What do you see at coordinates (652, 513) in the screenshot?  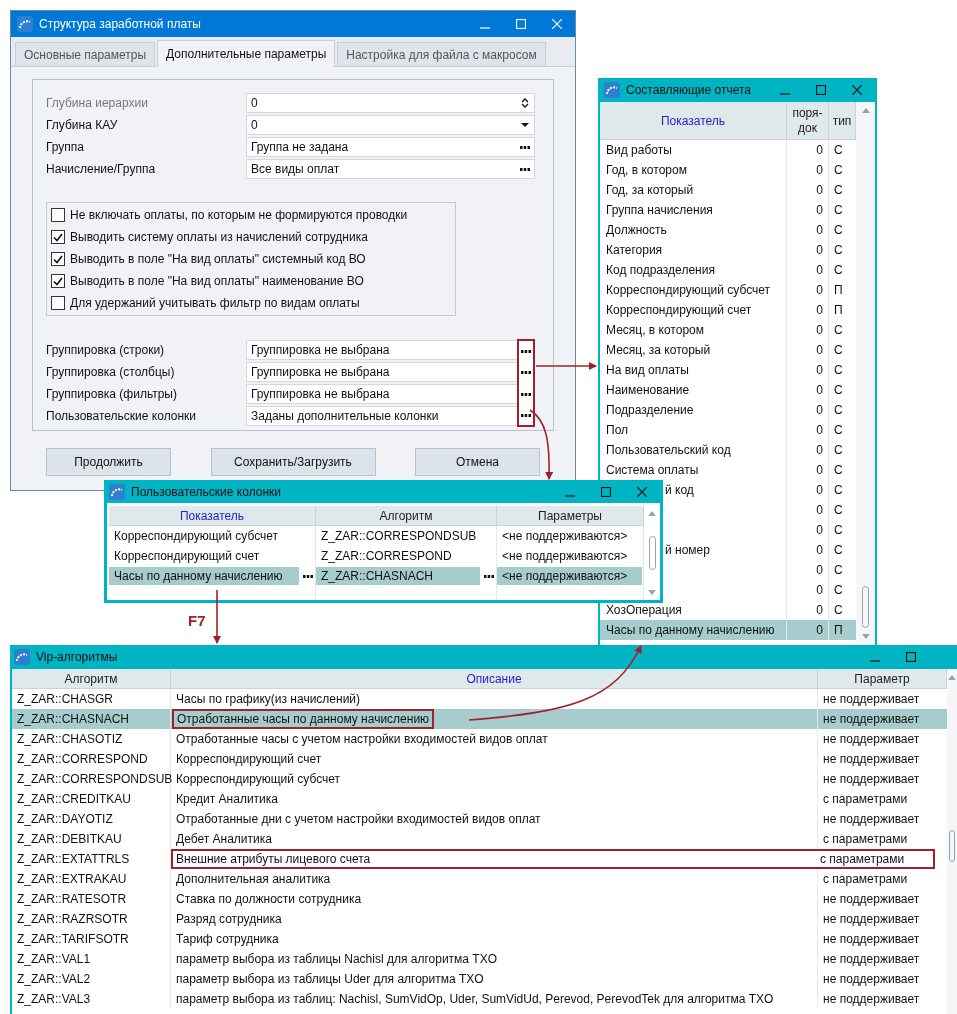 I see `scroll-up-icon` at bounding box center [652, 513].